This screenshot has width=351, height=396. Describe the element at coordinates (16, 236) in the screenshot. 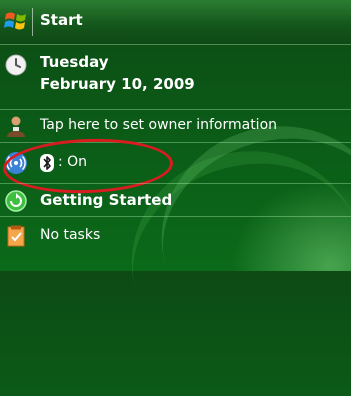

I see `tasks-icon` at that location.